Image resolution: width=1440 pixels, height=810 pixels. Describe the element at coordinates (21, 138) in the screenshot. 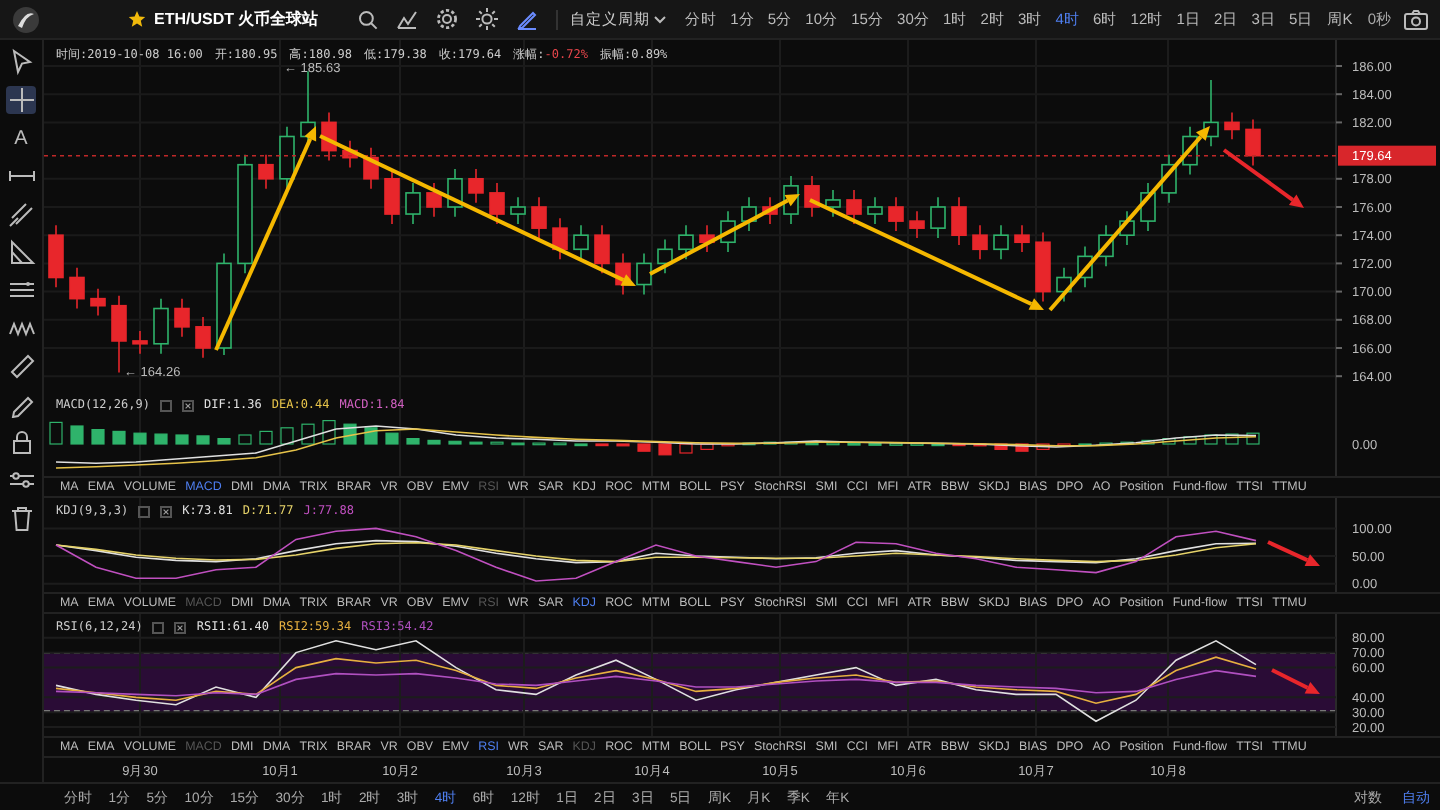

I see `text-tool-button: A` at that location.